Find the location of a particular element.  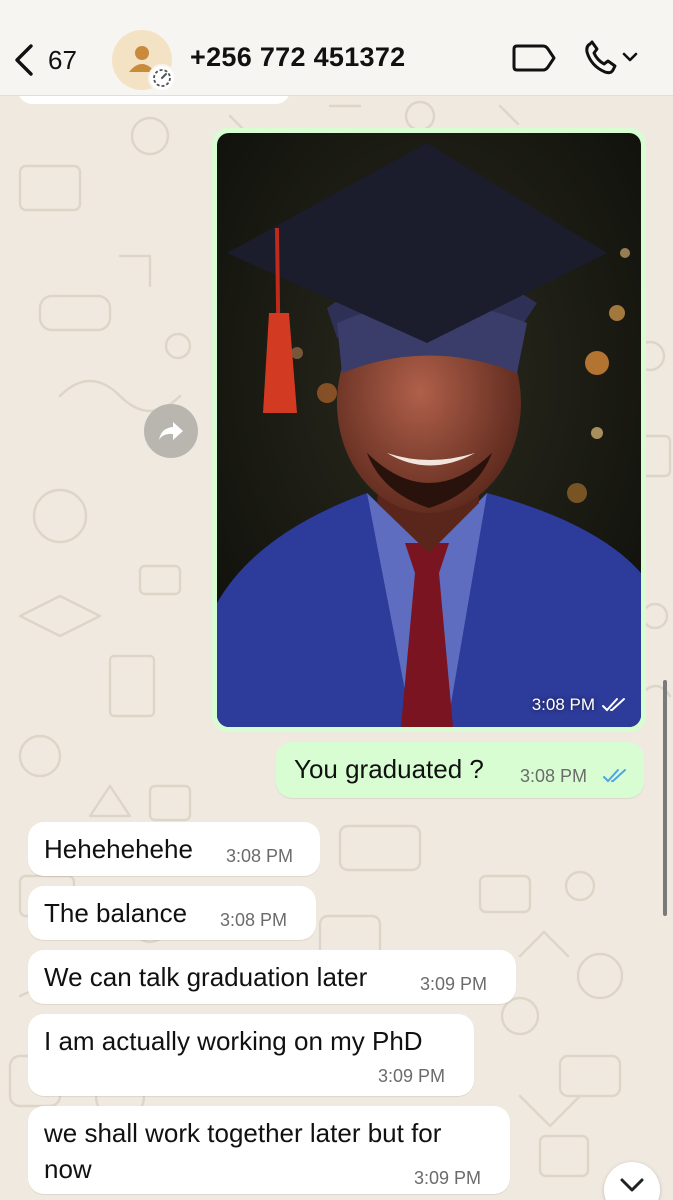

contact-name: +256 772 451372 is located at coordinates (297, 57).